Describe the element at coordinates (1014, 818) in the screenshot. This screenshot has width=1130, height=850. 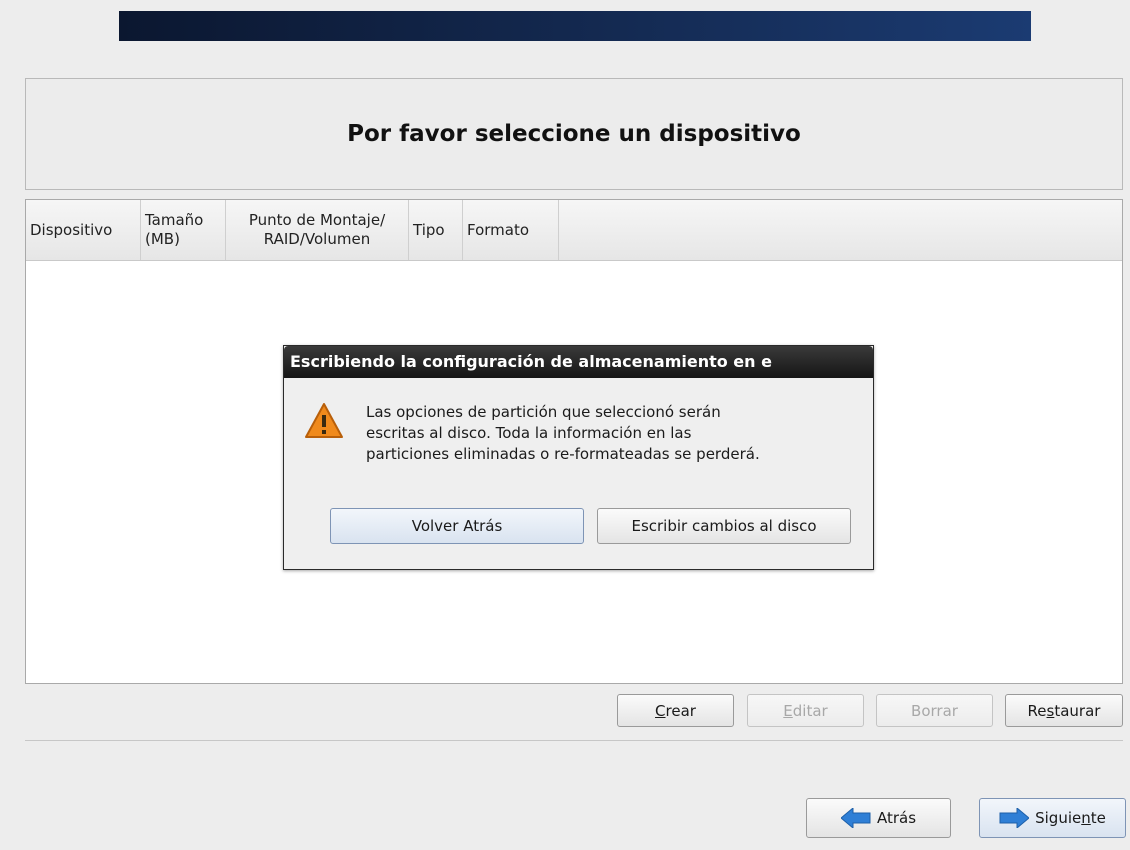
I see `arrow-right-icon` at that location.